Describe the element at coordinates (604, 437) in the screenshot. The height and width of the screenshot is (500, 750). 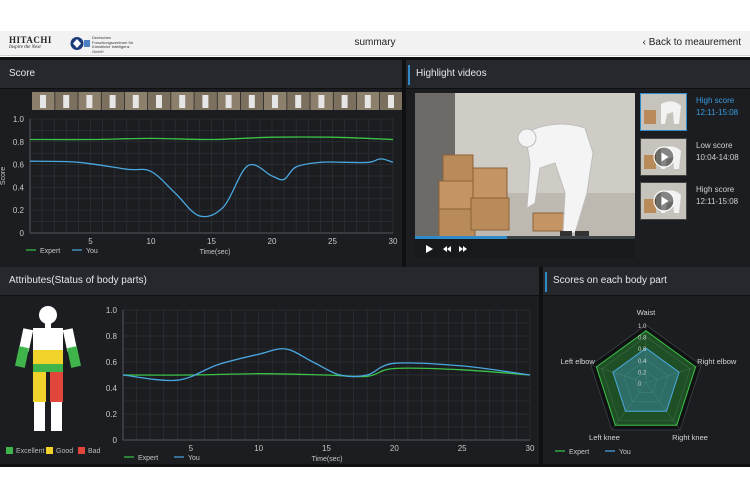
I see `radar-axis-label: Left knee` at that location.